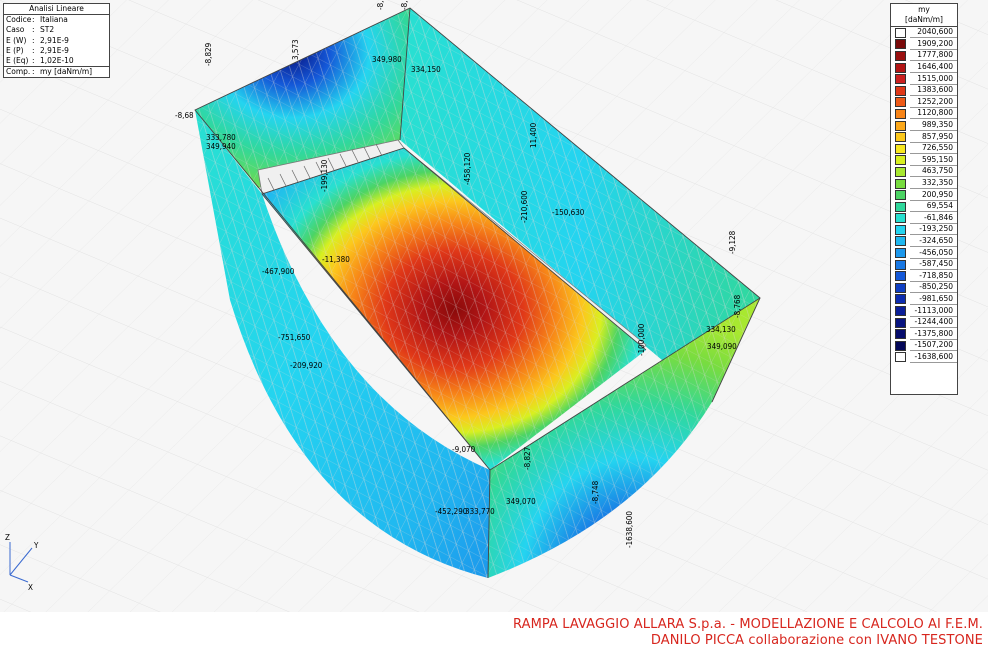 The width and height of the screenshot is (988, 652). What do you see at coordinates (924, 253) in the screenshot?
I see `legend-row: -456,050` at bounding box center [924, 253].